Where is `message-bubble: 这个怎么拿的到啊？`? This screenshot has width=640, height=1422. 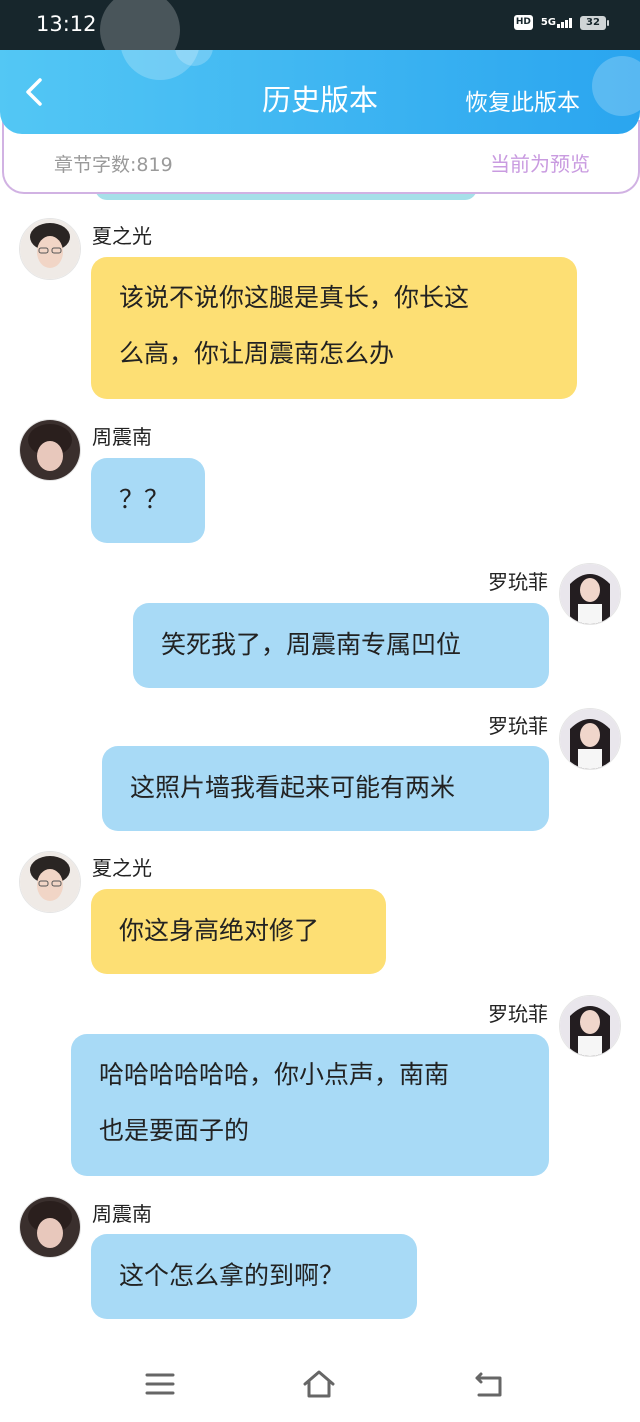
message-bubble: 这个怎么拿的到啊？ is located at coordinates (254, 1276).